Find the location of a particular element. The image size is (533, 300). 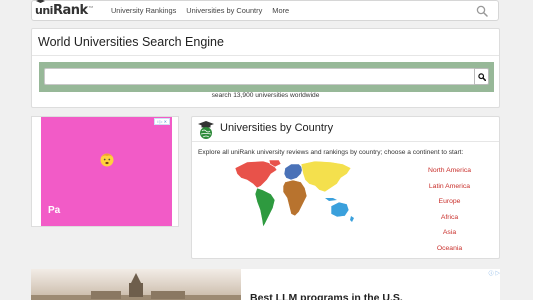

continent-link-oceania: Oceania is located at coordinates (449, 249).